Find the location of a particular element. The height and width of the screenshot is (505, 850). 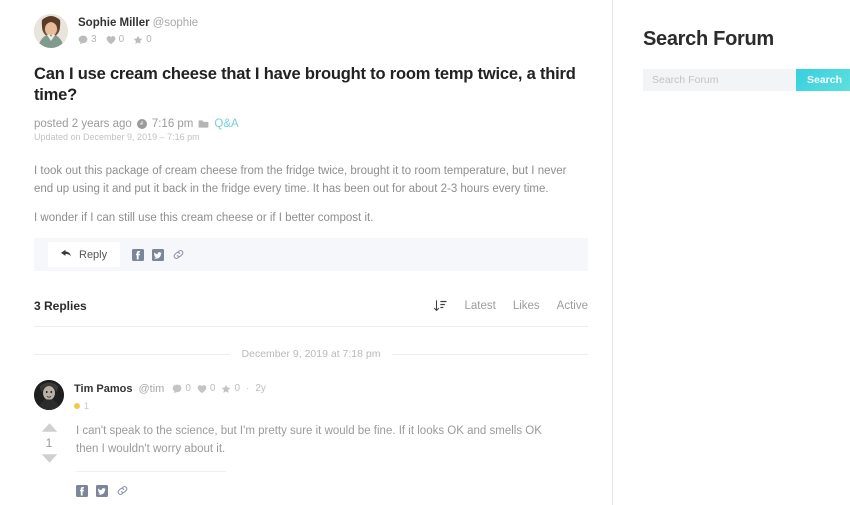

posted-time: 7:16 pm is located at coordinates (172, 124).